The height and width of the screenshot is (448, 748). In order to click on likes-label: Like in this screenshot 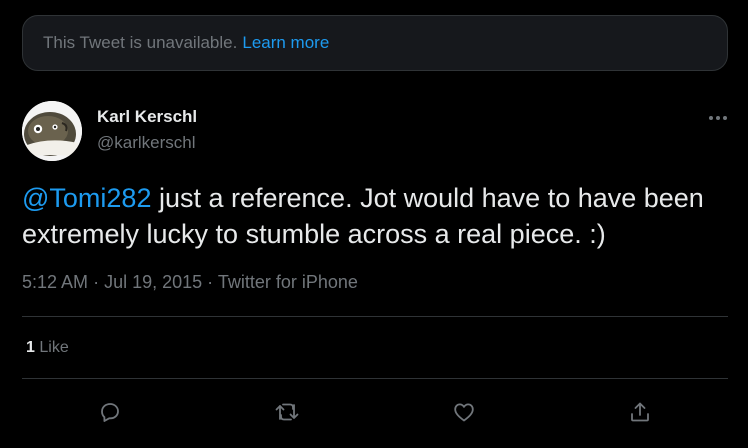, I will do `click(54, 347)`.